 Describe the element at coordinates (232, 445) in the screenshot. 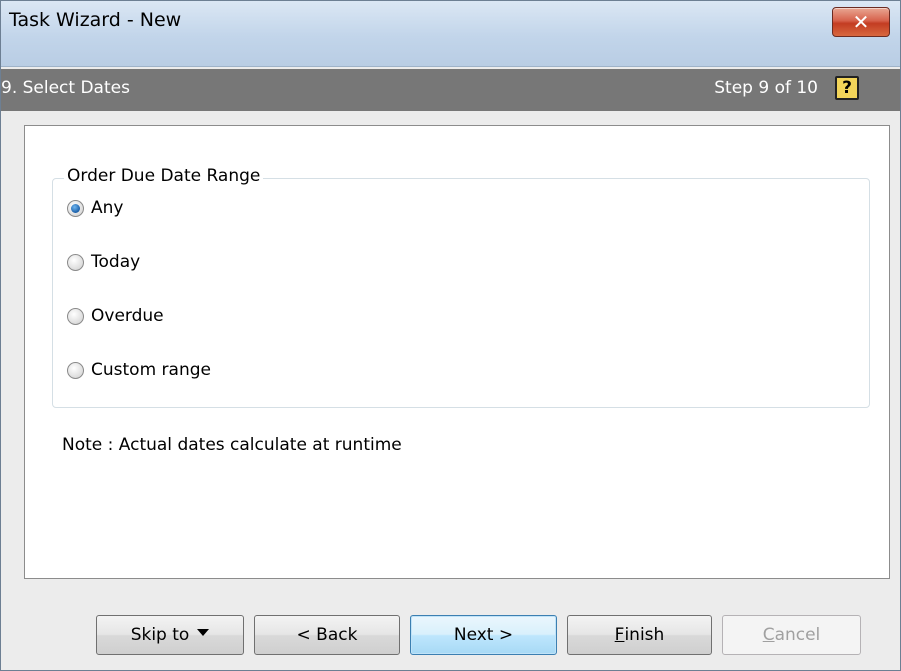

I see `runtime-note: Note : Actual dates calculate at runtime` at that location.